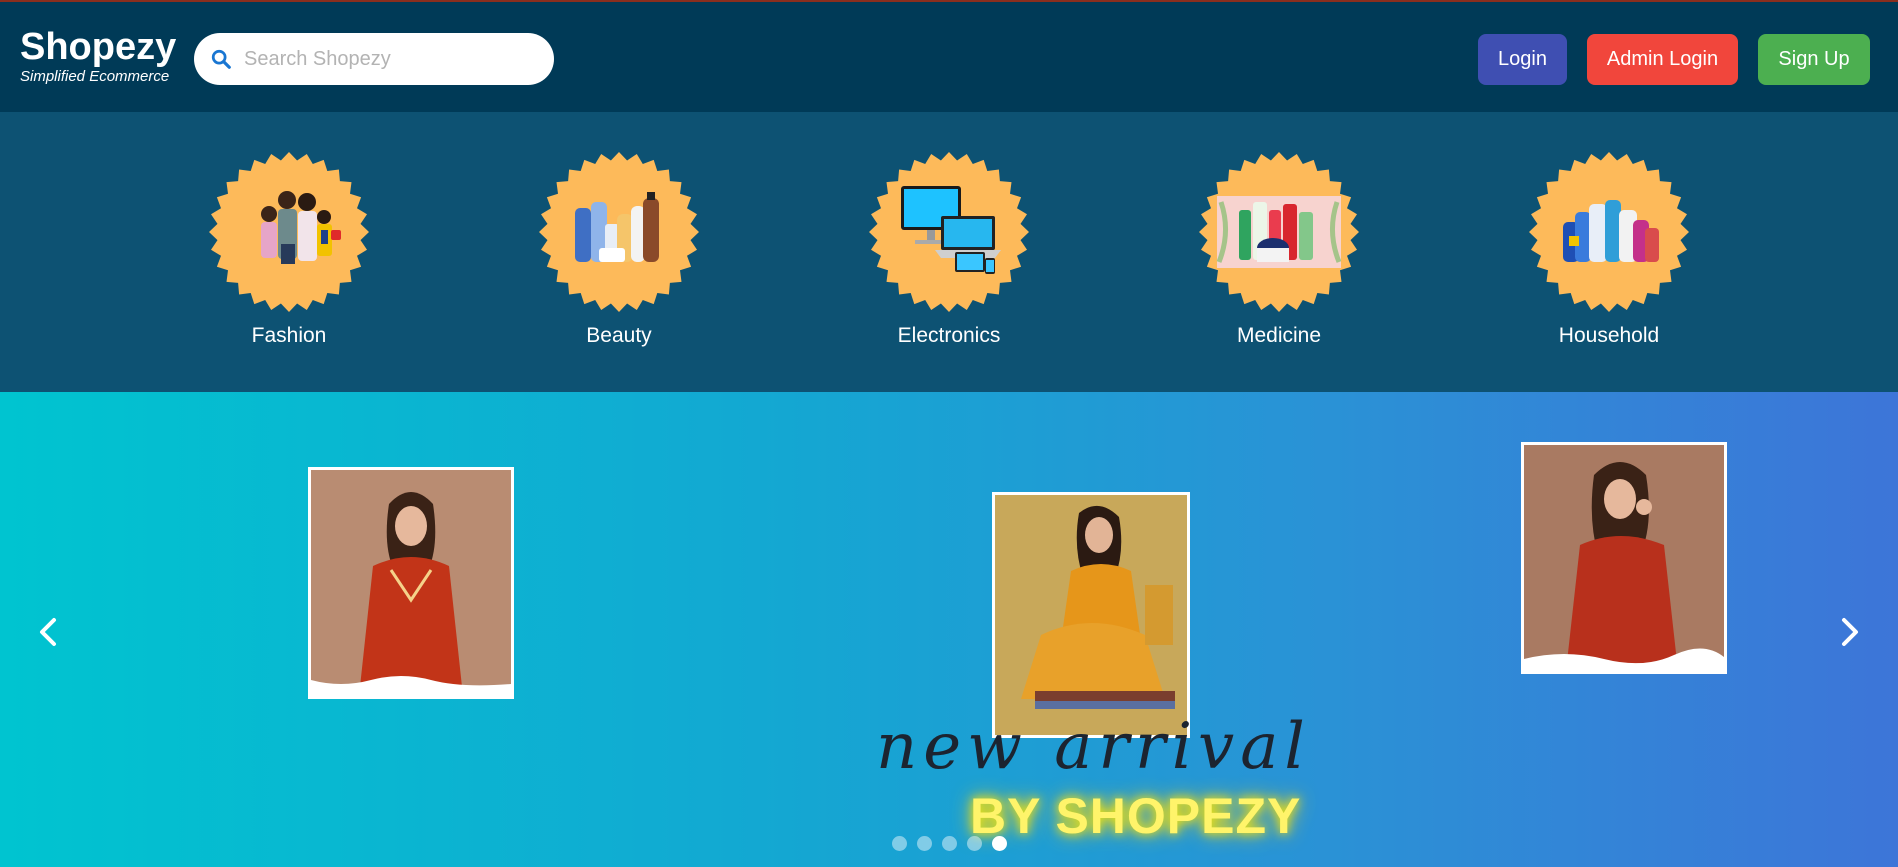 This screenshot has width=1898, height=867. I want to click on brand-logo: Shopezy Simplified Ecommerce, so click(98, 56).